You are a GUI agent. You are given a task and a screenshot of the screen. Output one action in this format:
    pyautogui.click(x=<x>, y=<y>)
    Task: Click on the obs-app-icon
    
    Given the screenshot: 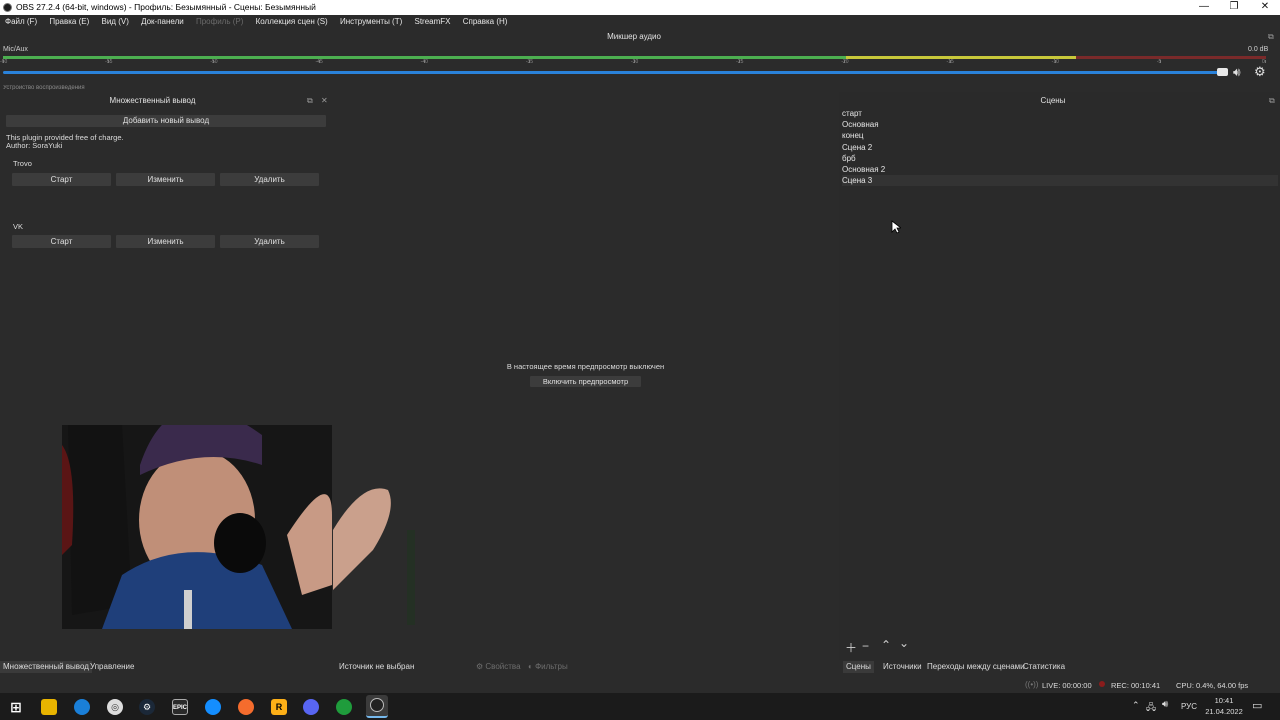 What is the action you would take?
    pyautogui.click(x=7, y=7)
    